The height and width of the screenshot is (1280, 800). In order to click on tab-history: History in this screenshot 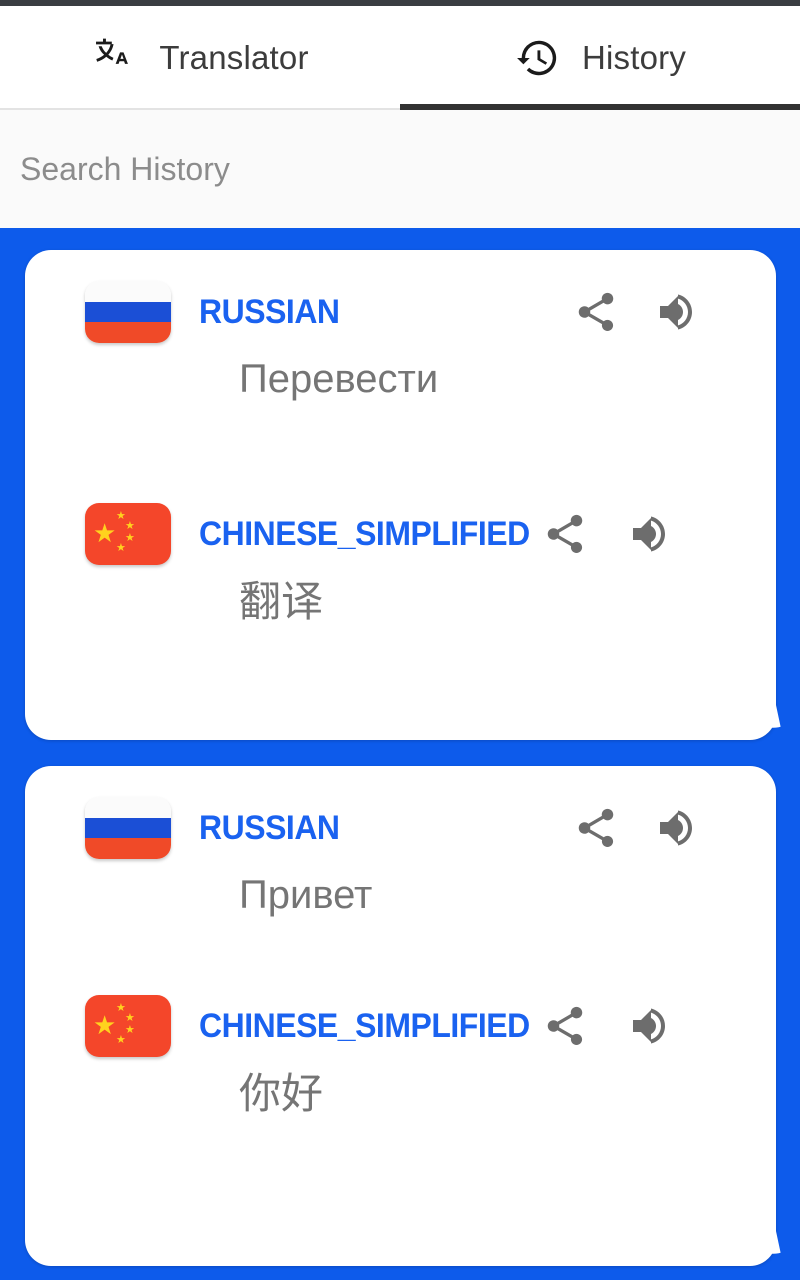, I will do `click(600, 58)`.